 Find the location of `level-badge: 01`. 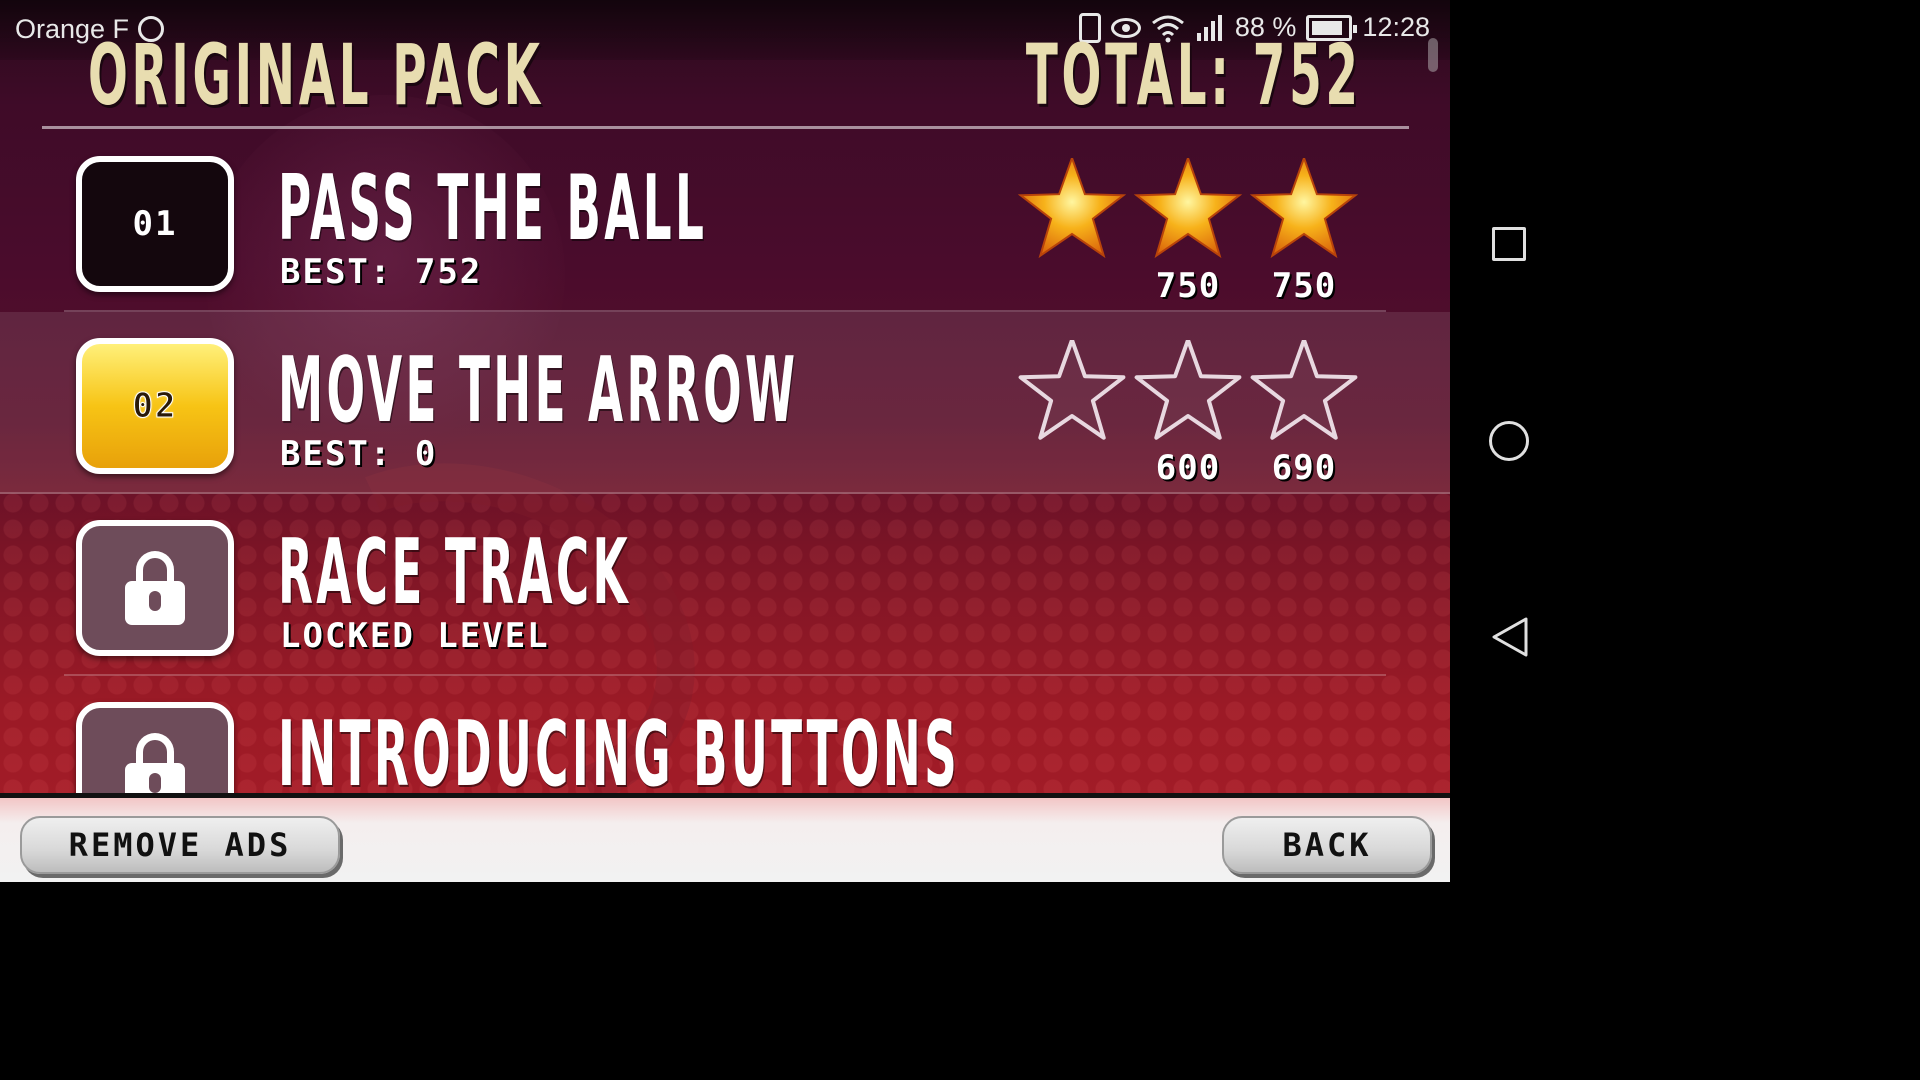

level-badge: 01 is located at coordinates (155, 224).